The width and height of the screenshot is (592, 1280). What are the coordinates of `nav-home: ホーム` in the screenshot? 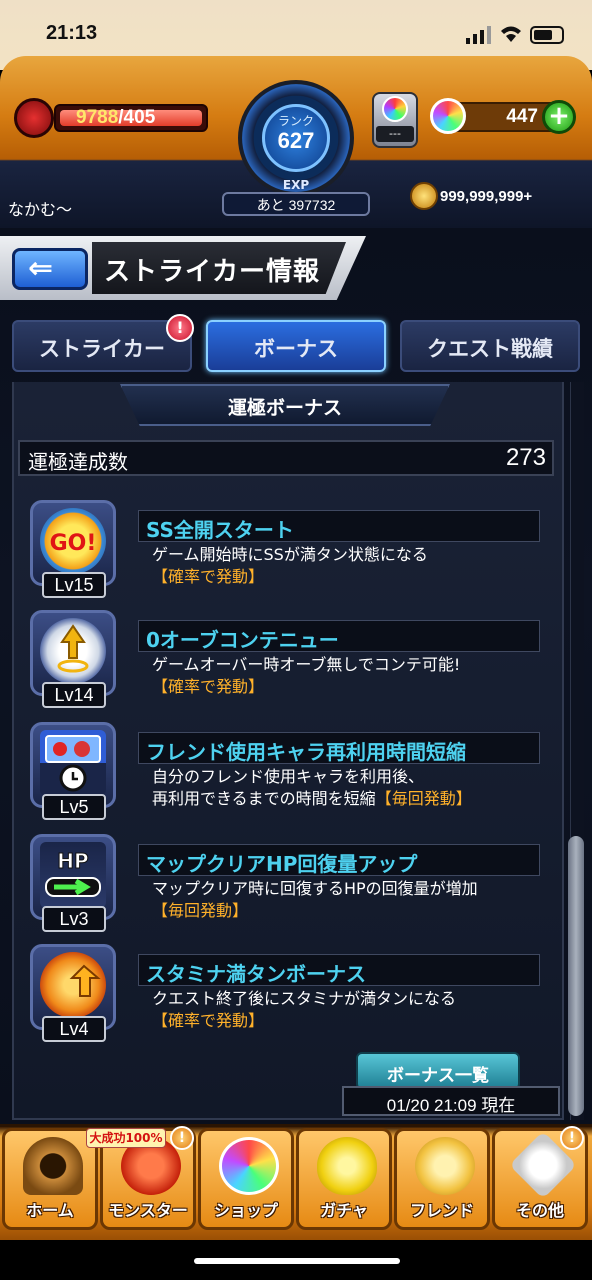 It's located at (50, 1179).